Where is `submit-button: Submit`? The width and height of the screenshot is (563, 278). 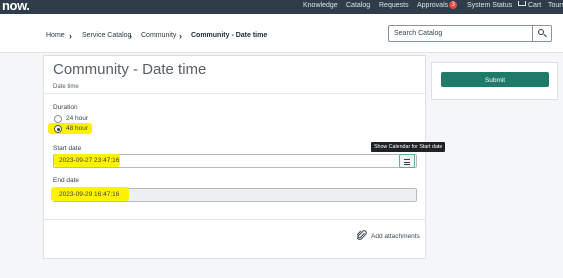 submit-button: Submit is located at coordinates (495, 79).